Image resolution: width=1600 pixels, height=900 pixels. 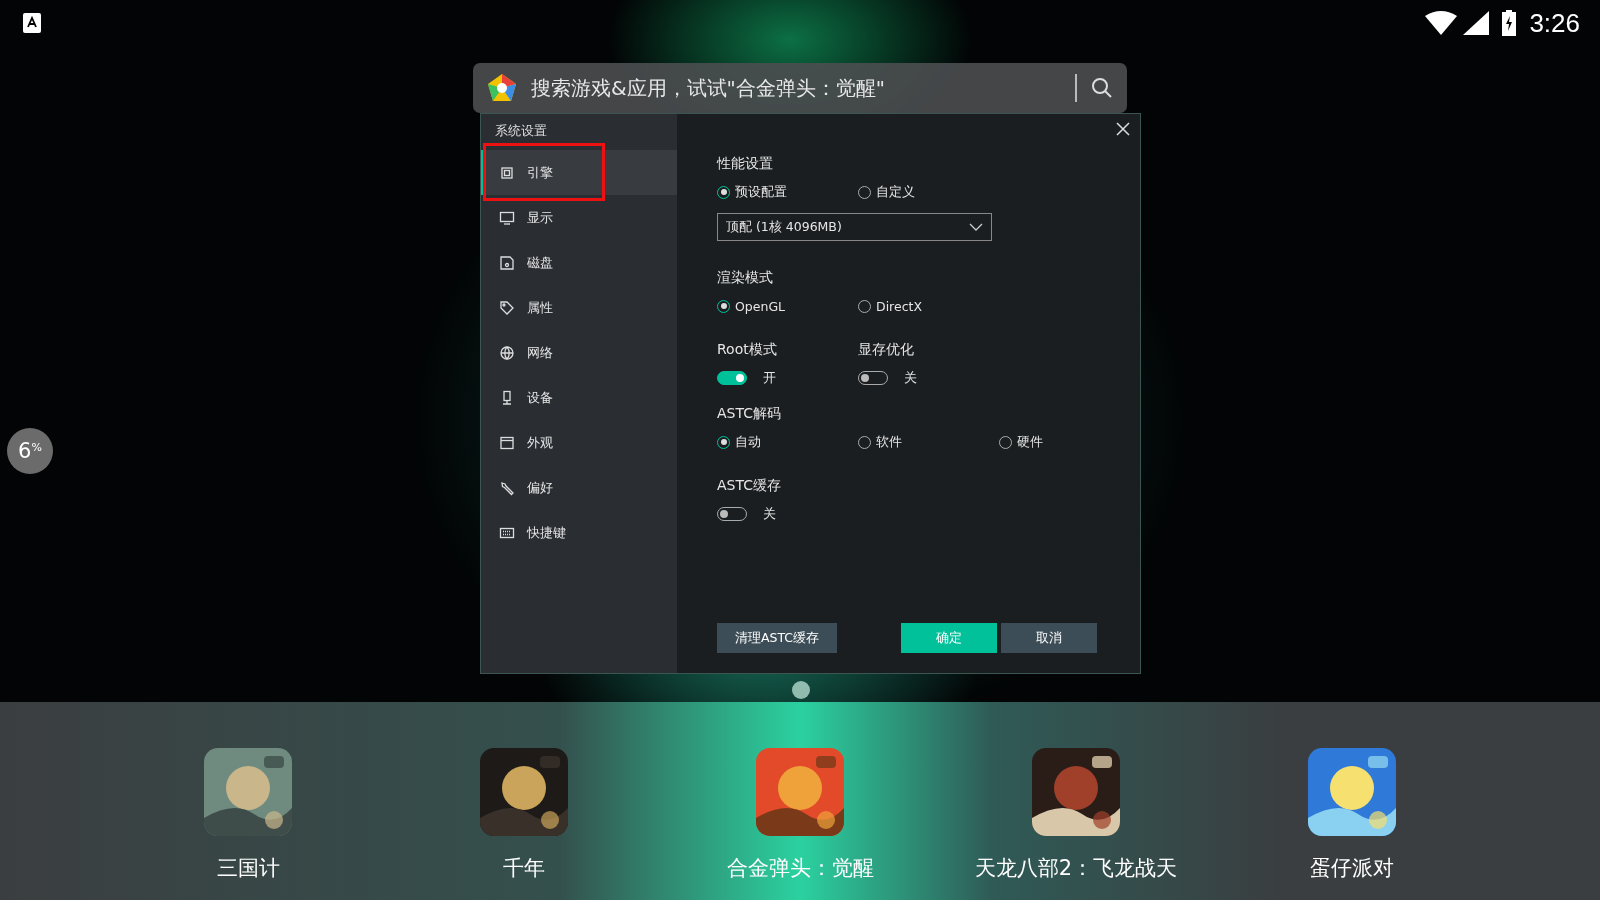 I want to click on monitor-icon, so click(x=507, y=217).